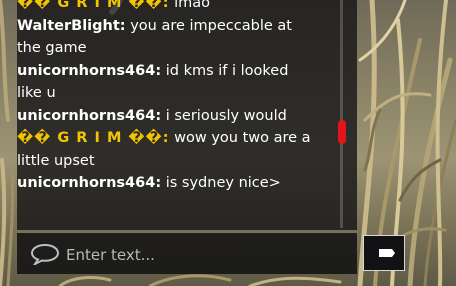 Image resolution: width=456 pixels, height=286 pixels. What do you see at coordinates (192, 5) in the screenshot?
I see `message-text: lmao` at bounding box center [192, 5].